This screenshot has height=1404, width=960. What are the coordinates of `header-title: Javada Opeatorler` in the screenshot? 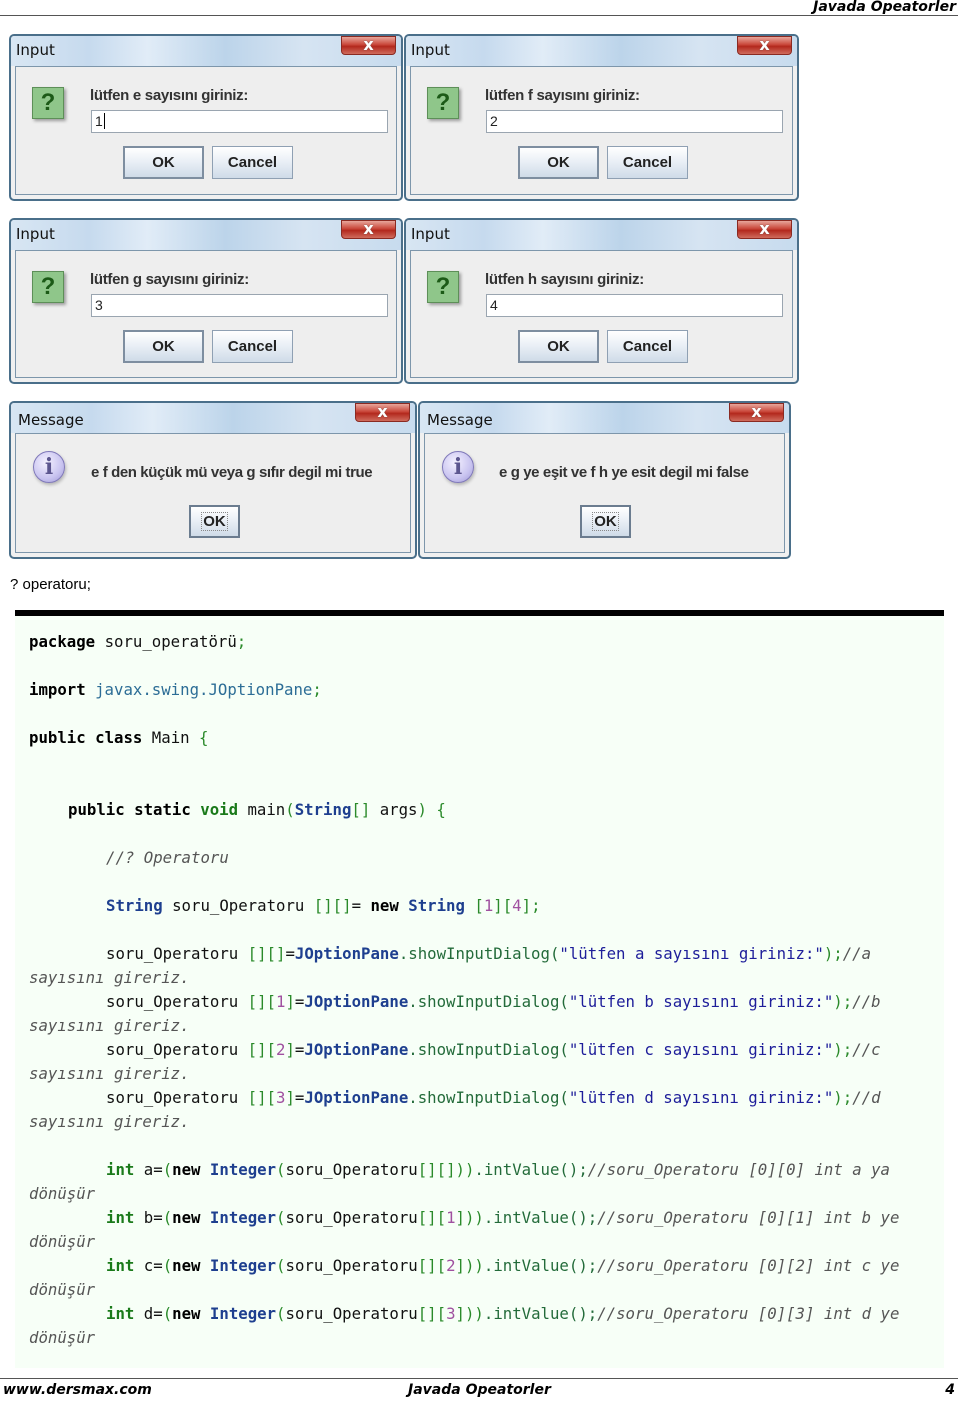 It's located at (884, 7).